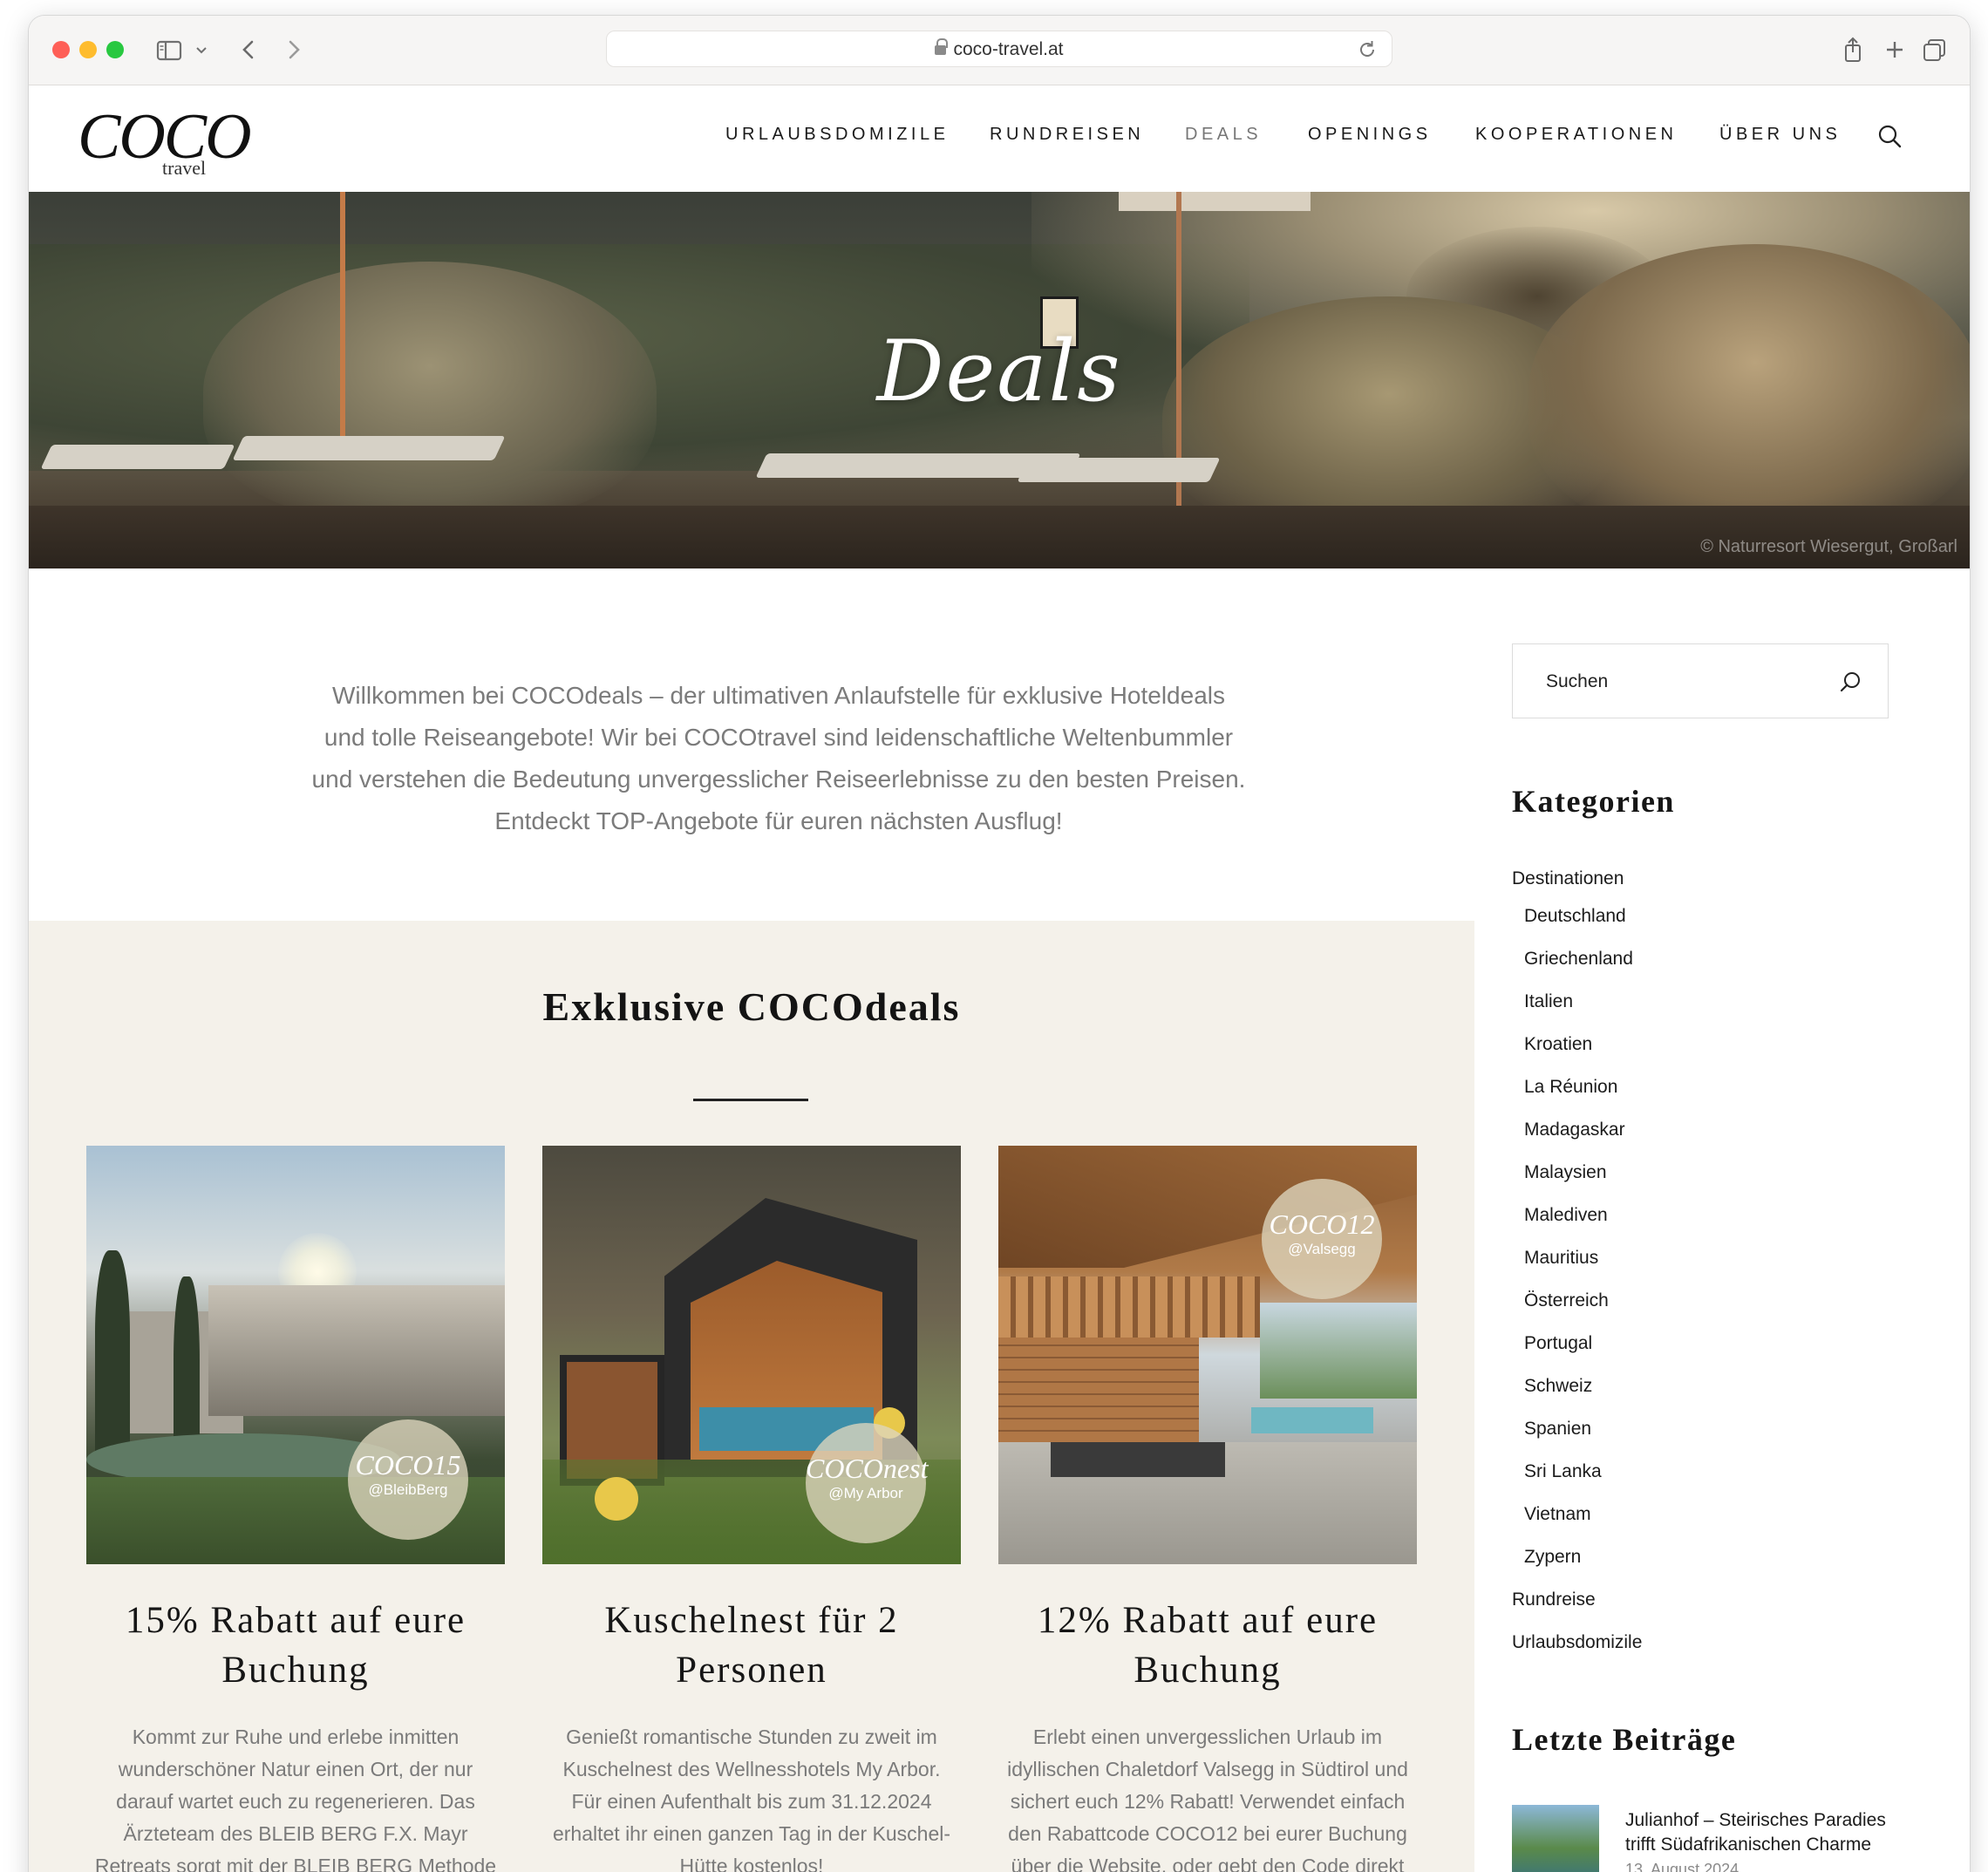 The height and width of the screenshot is (1872, 1988). What do you see at coordinates (1575, 916) in the screenshot?
I see `category-deutschland: Deutschland` at bounding box center [1575, 916].